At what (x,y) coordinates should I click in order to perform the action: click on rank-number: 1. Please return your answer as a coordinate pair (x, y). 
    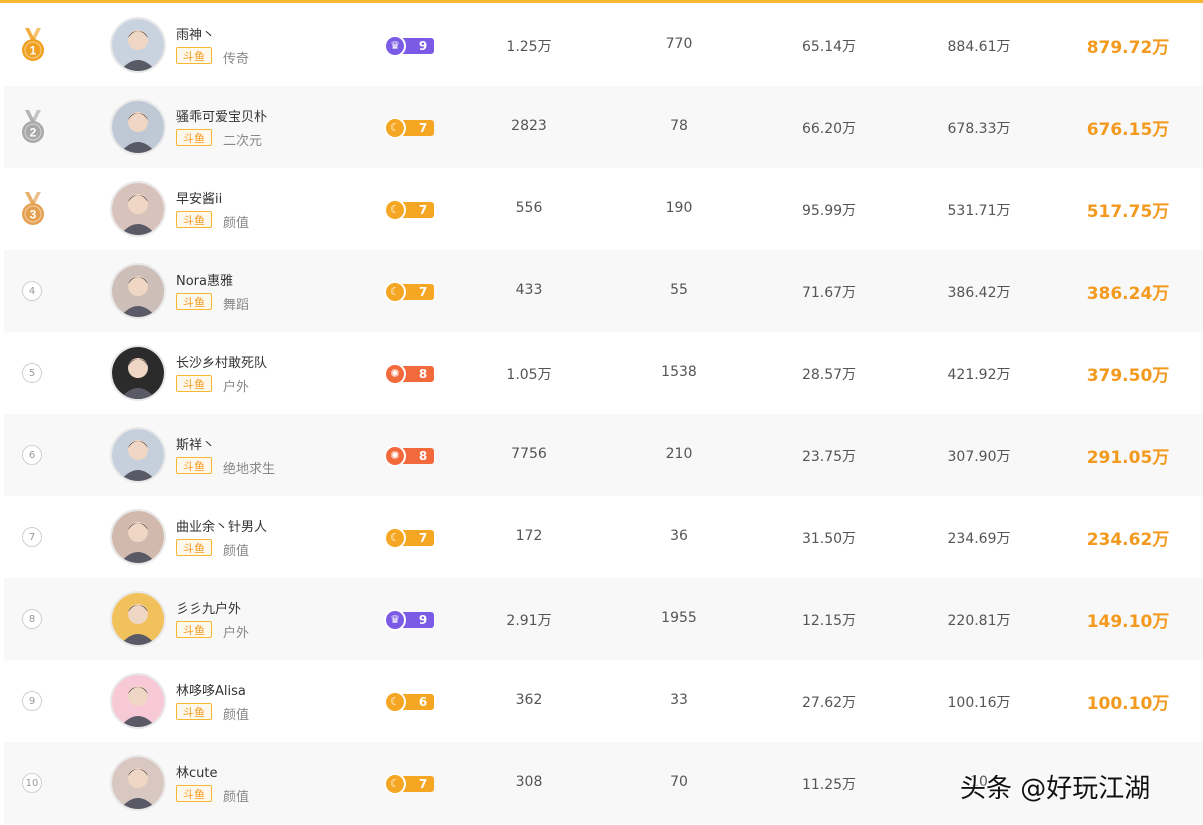
    Looking at the image, I should click on (33, 51).